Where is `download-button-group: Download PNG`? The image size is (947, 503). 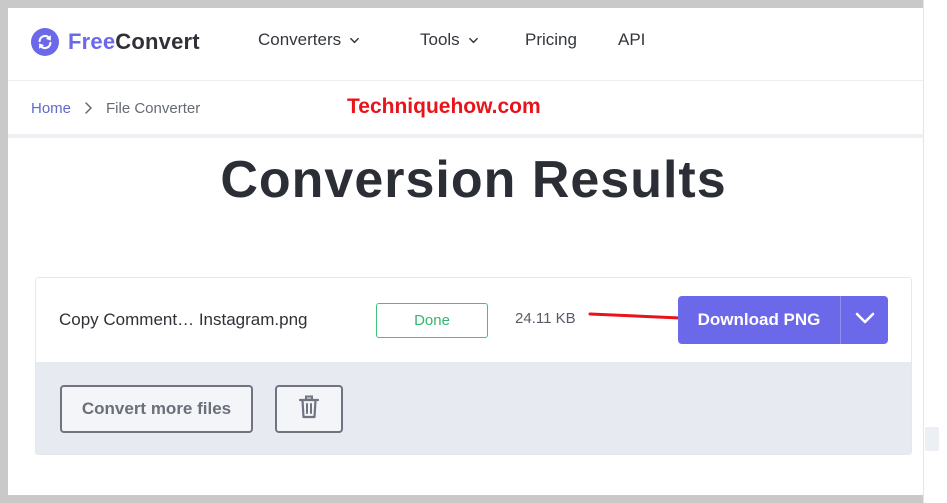
download-button-group: Download PNG is located at coordinates (783, 320).